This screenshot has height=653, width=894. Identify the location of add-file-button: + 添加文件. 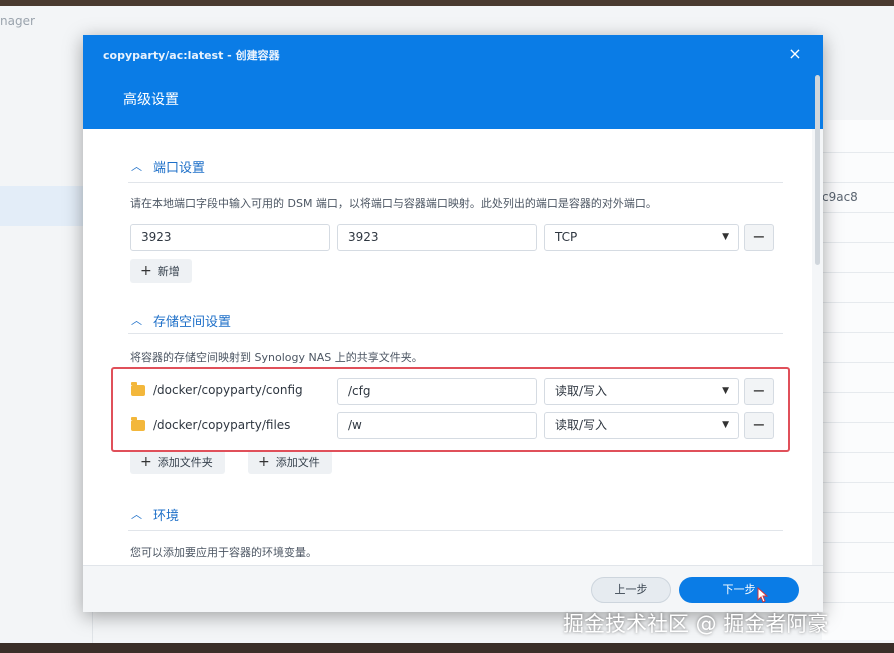
(290, 462).